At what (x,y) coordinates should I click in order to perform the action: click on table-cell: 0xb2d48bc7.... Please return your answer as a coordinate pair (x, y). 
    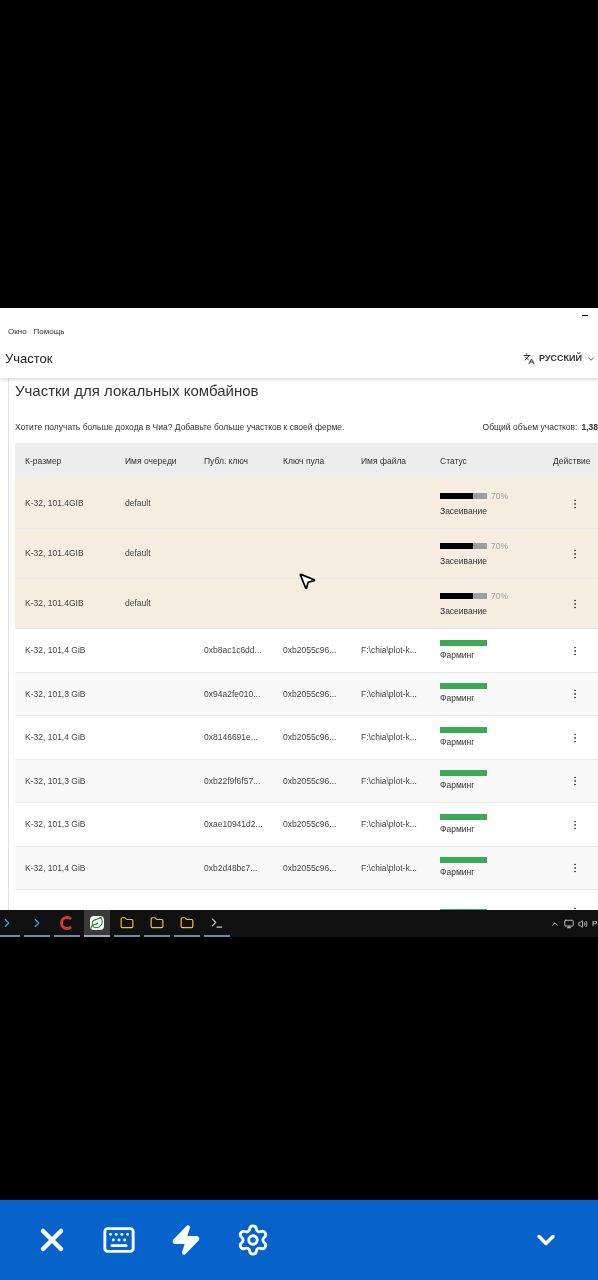
    Looking at the image, I should click on (231, 867).